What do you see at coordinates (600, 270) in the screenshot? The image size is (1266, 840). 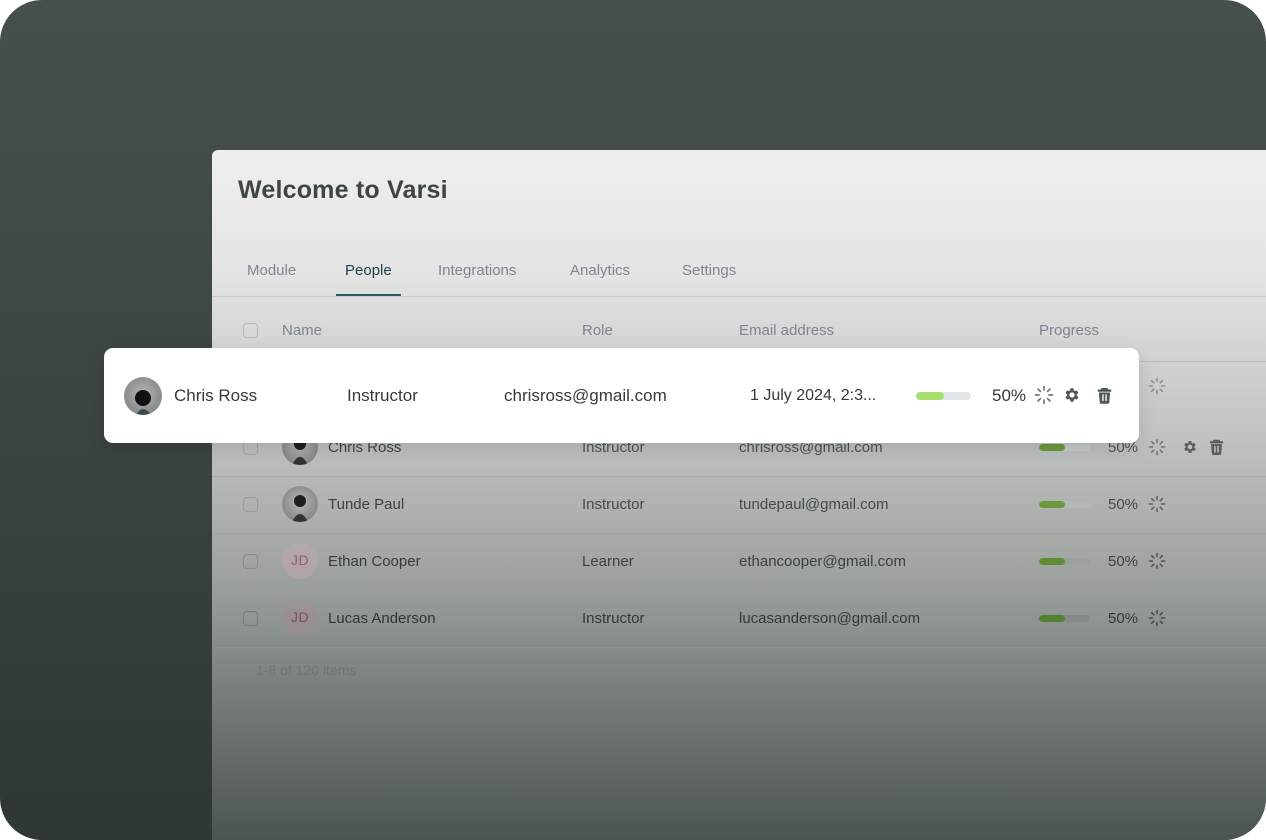 I see `tab-analytics: Analytics` at bounding box center [600, 270].